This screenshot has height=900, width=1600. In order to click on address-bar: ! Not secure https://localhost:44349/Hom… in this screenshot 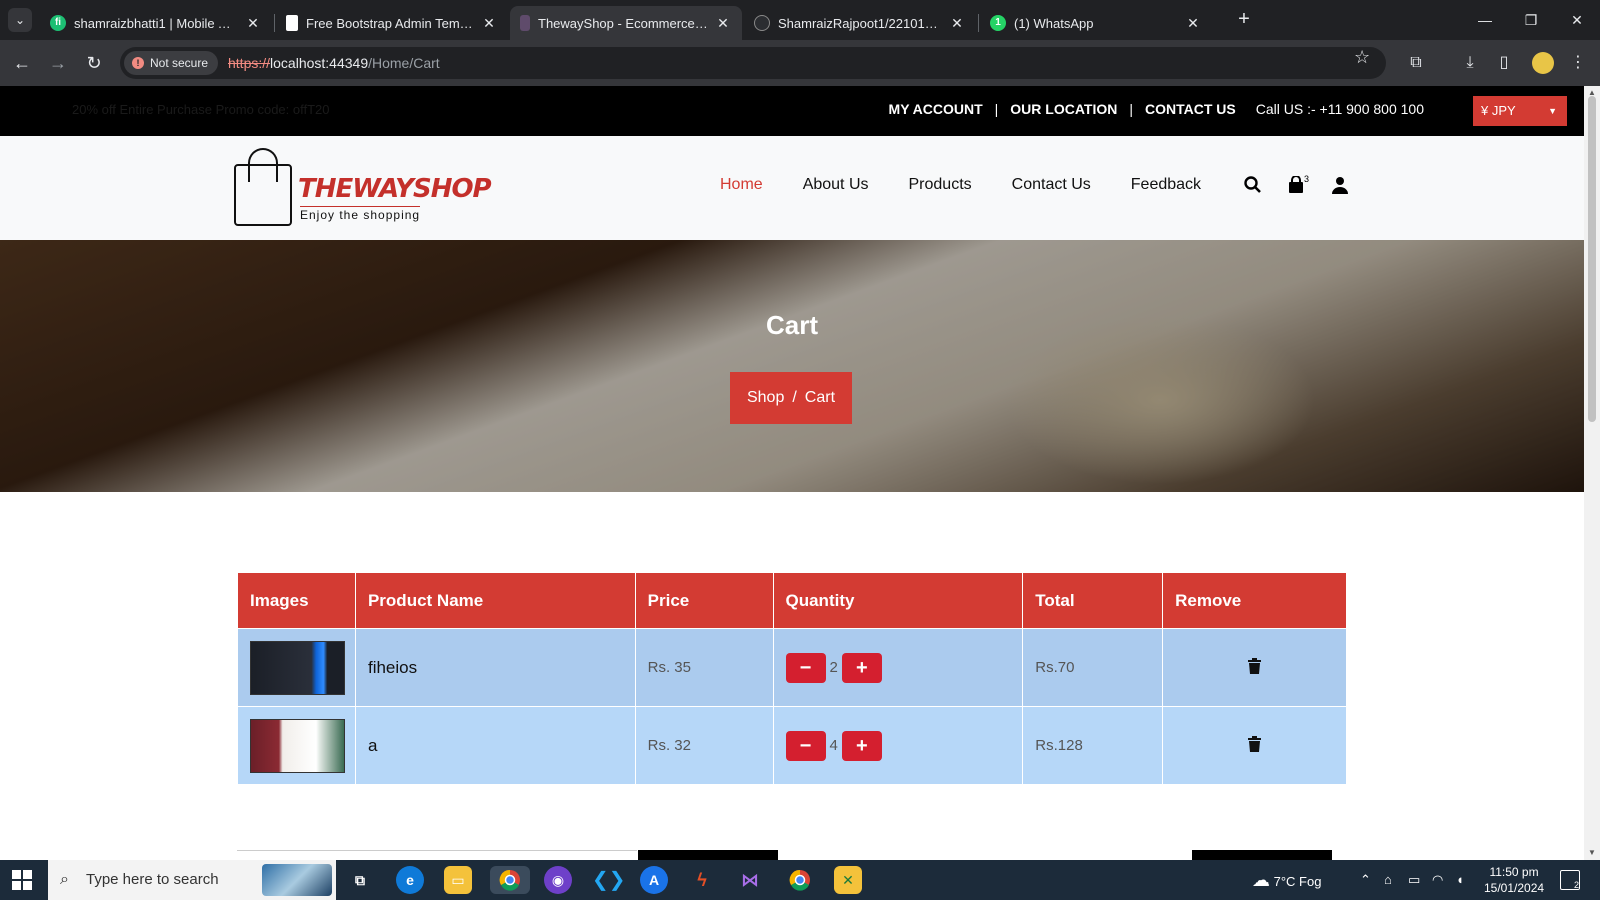, I will do `click(753, 63)`.